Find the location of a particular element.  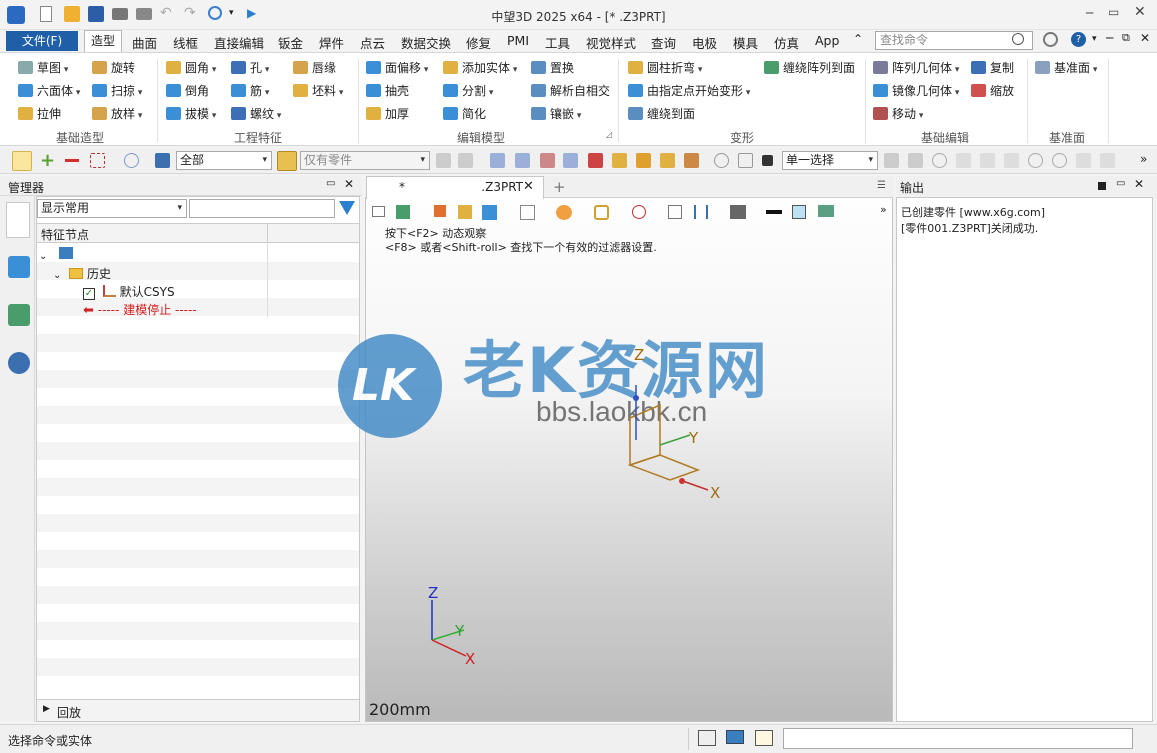

rollback-bar: ▶ 回放 is located at coordinates (198, 710).